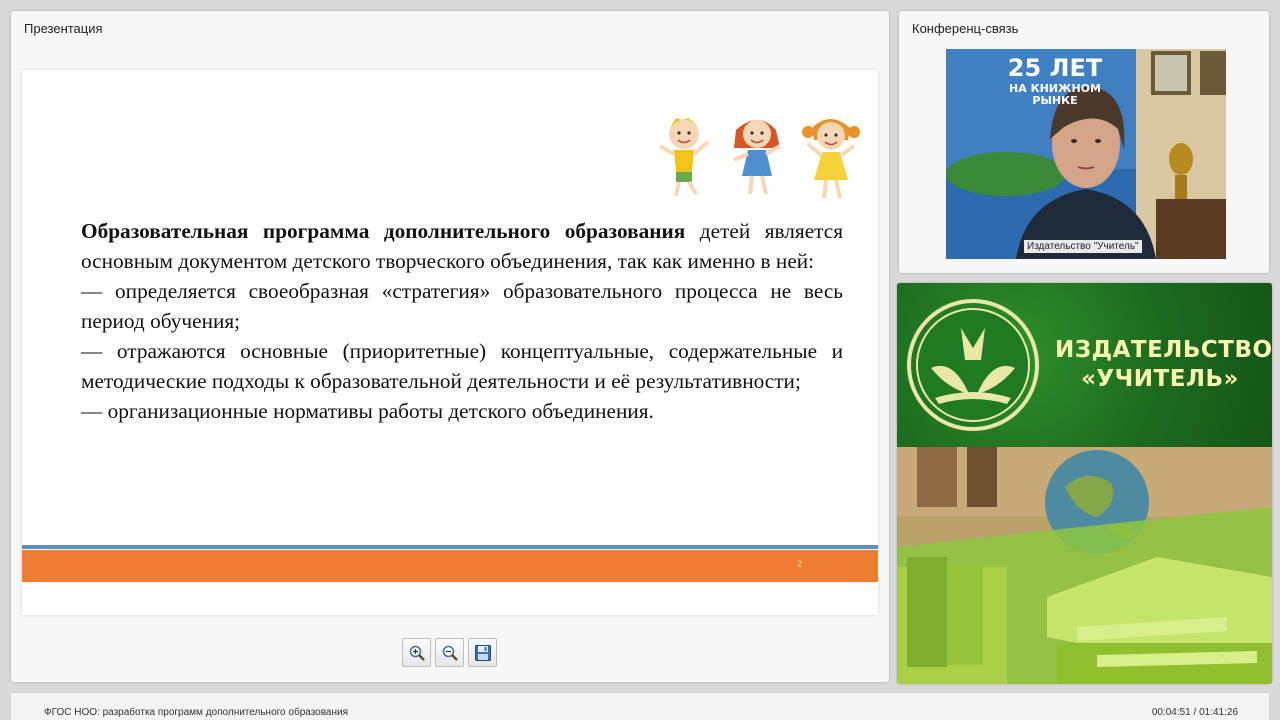 The height and width of the screenshot is (720, 1280). I want to click on playback-time: 00:04:51 / 01:41:26, so click(1194, 712).